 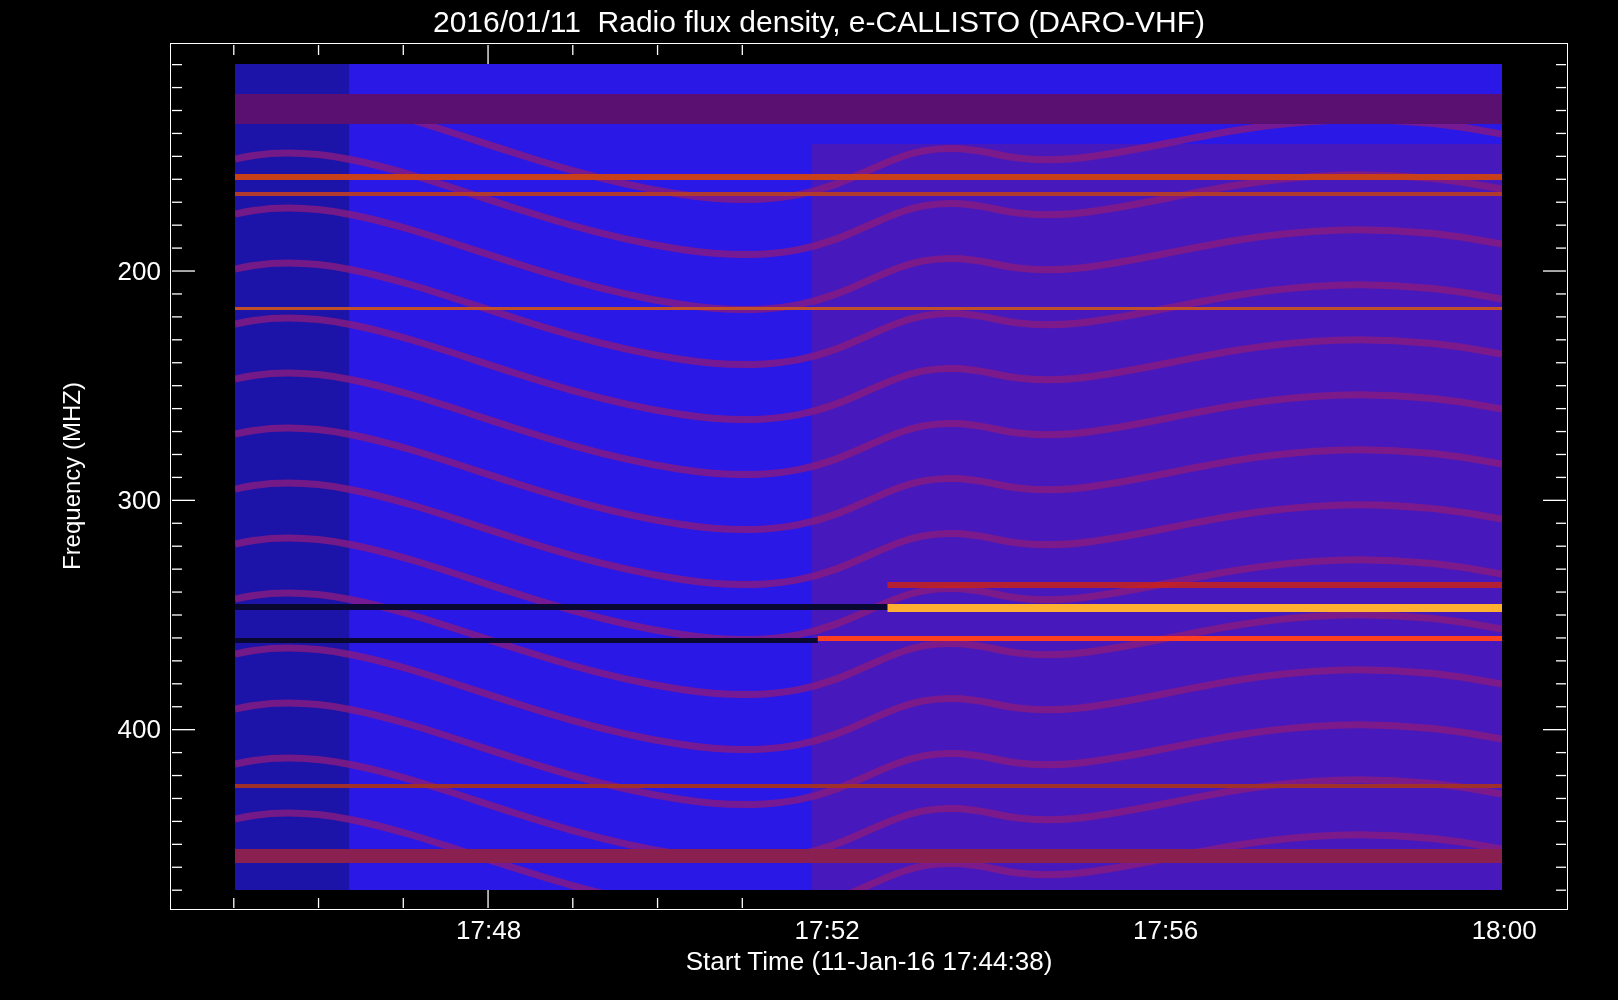 What do you see at coordinates (819, 21) in the screenshot?
I see `chart-title: 2016/01/11 Radio flux density, e-CALLISTO (DARO-VHF)` at bounding box center [819, 21].